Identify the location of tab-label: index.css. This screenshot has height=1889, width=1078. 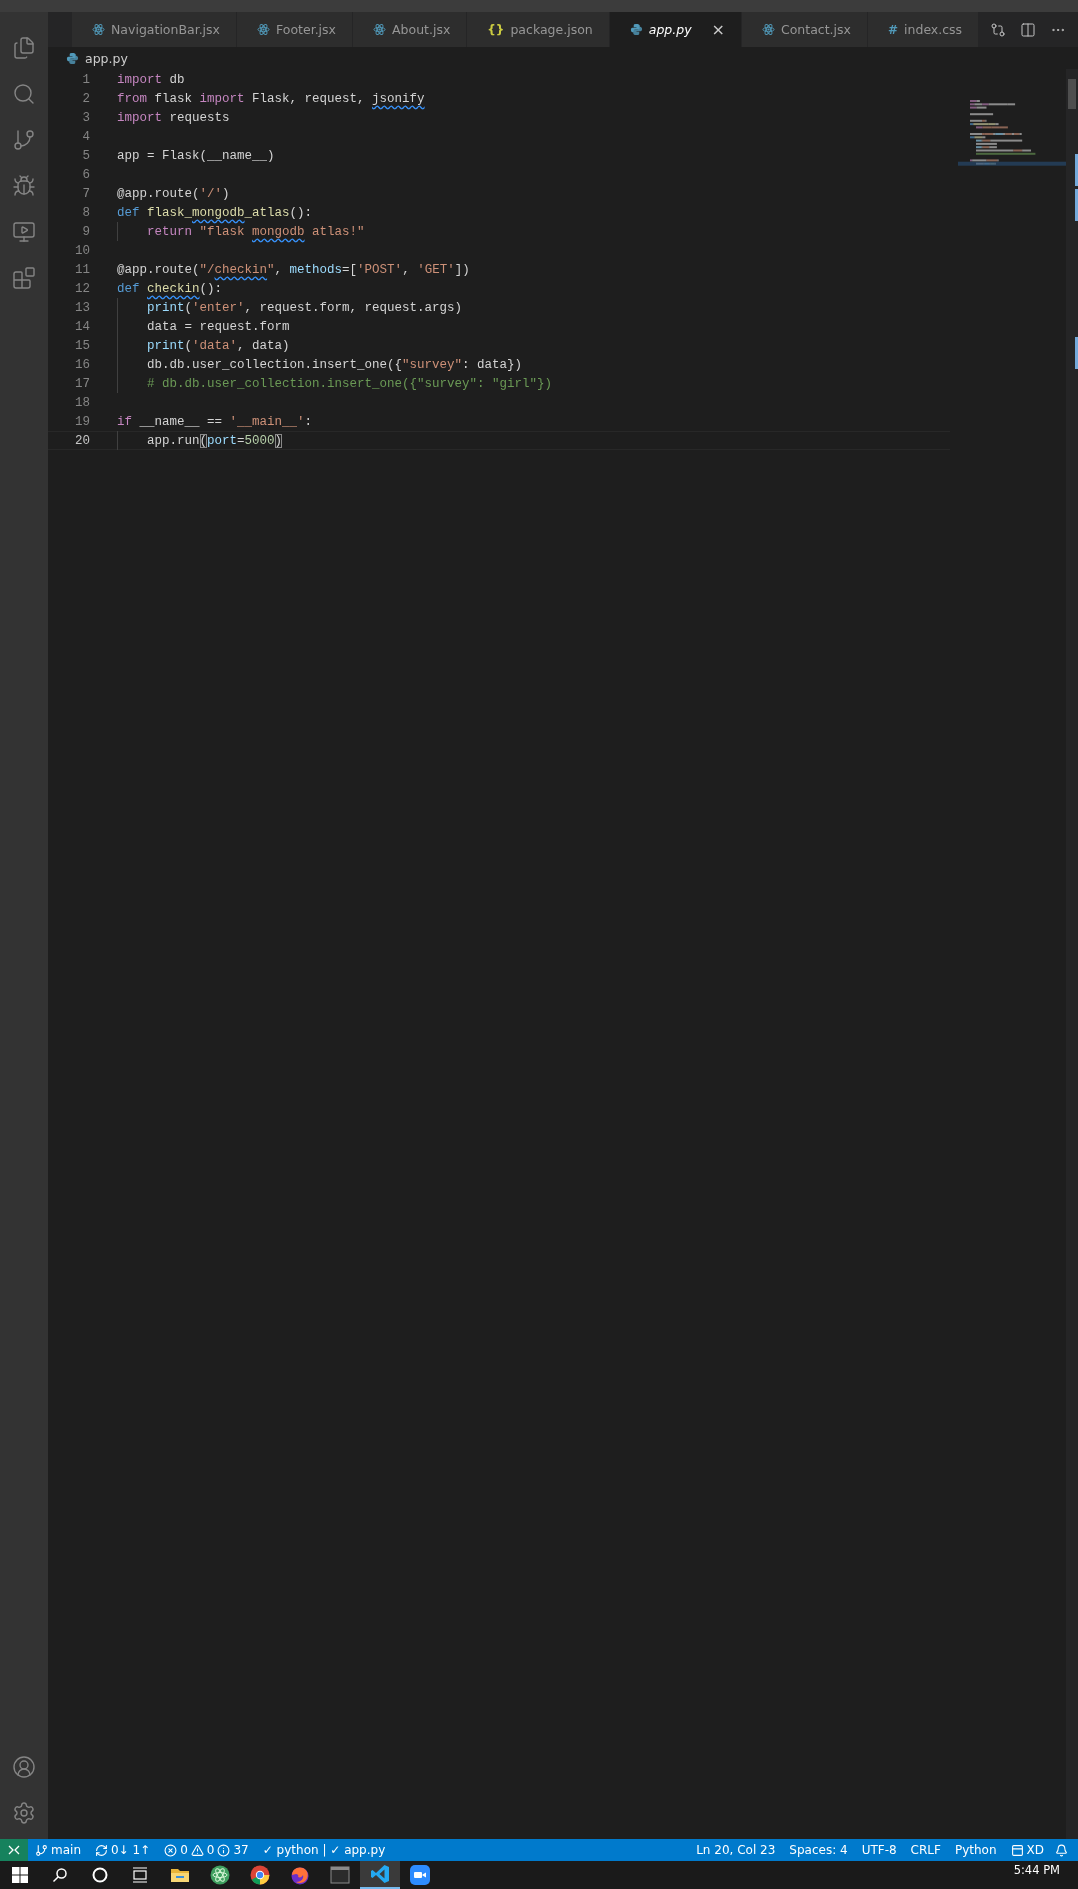
(933, 29).